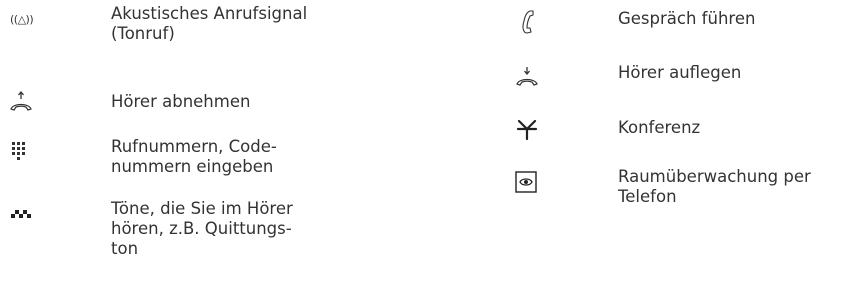 This screenshot has width=863, height=298. I want to click on legend-label-keypad: Rufnummern, Code- nummern eingeben, so click(194, 156).